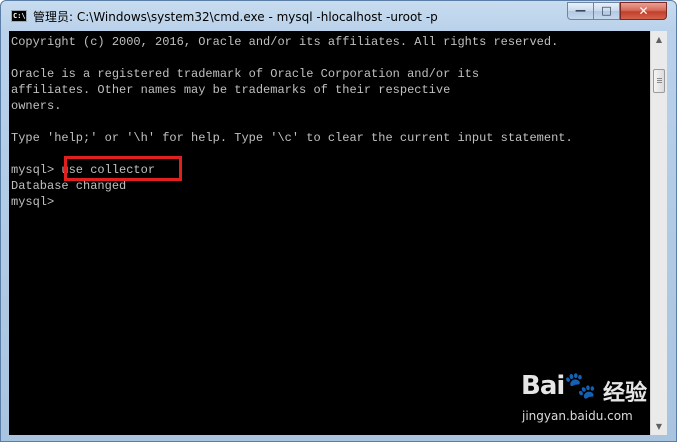 This screenshot has width=677, height=442. Describe the element at coordinates (36, 106) in the screenshot. I see `console-line: owners.` at that location.